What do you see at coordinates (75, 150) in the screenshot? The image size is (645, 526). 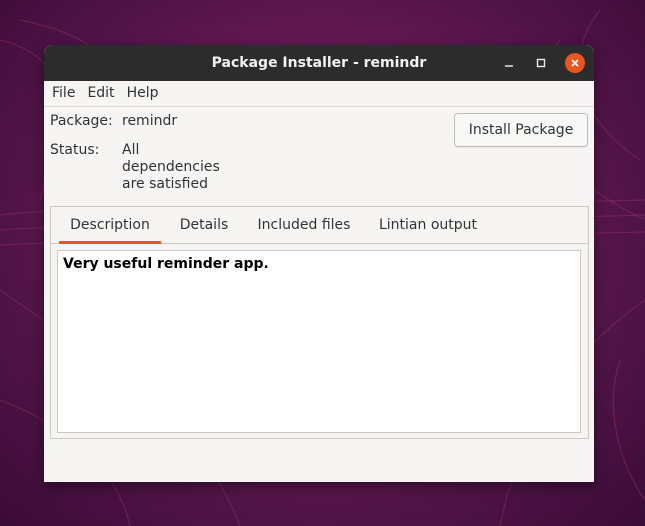 I see `status-label: Status:` at bounding box center [75, 150].